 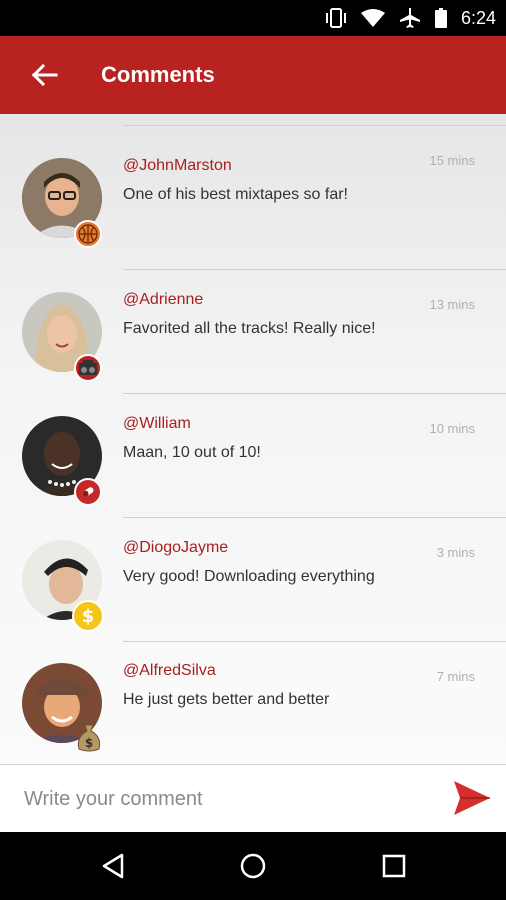 I want to click on send-icon, so click(x=472, y=798).